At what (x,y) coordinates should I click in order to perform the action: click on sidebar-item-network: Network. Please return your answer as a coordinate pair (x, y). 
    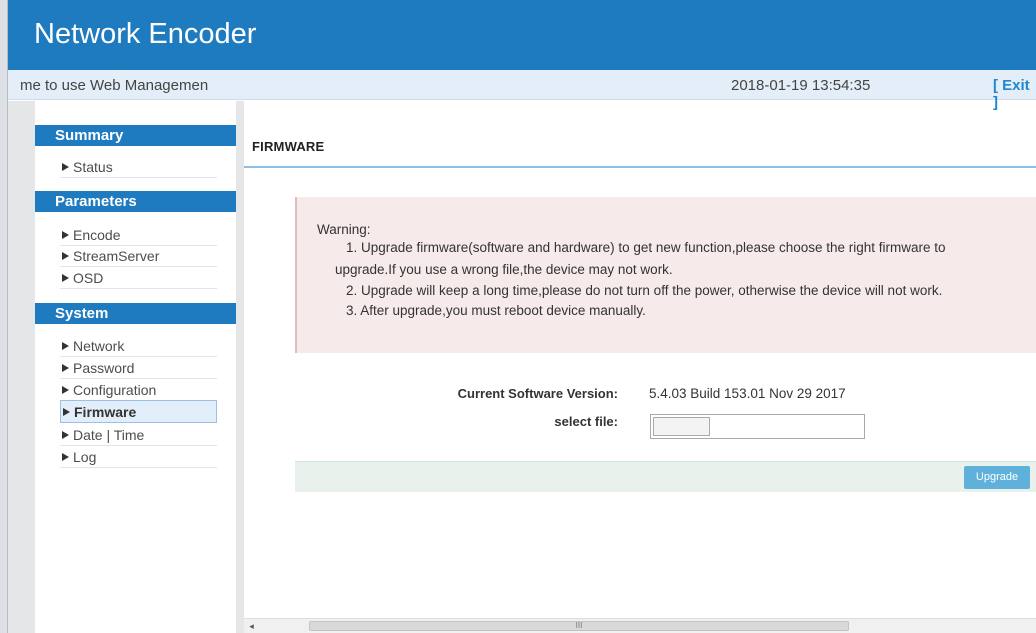
    Looking at the image, I should click on (138, 346).